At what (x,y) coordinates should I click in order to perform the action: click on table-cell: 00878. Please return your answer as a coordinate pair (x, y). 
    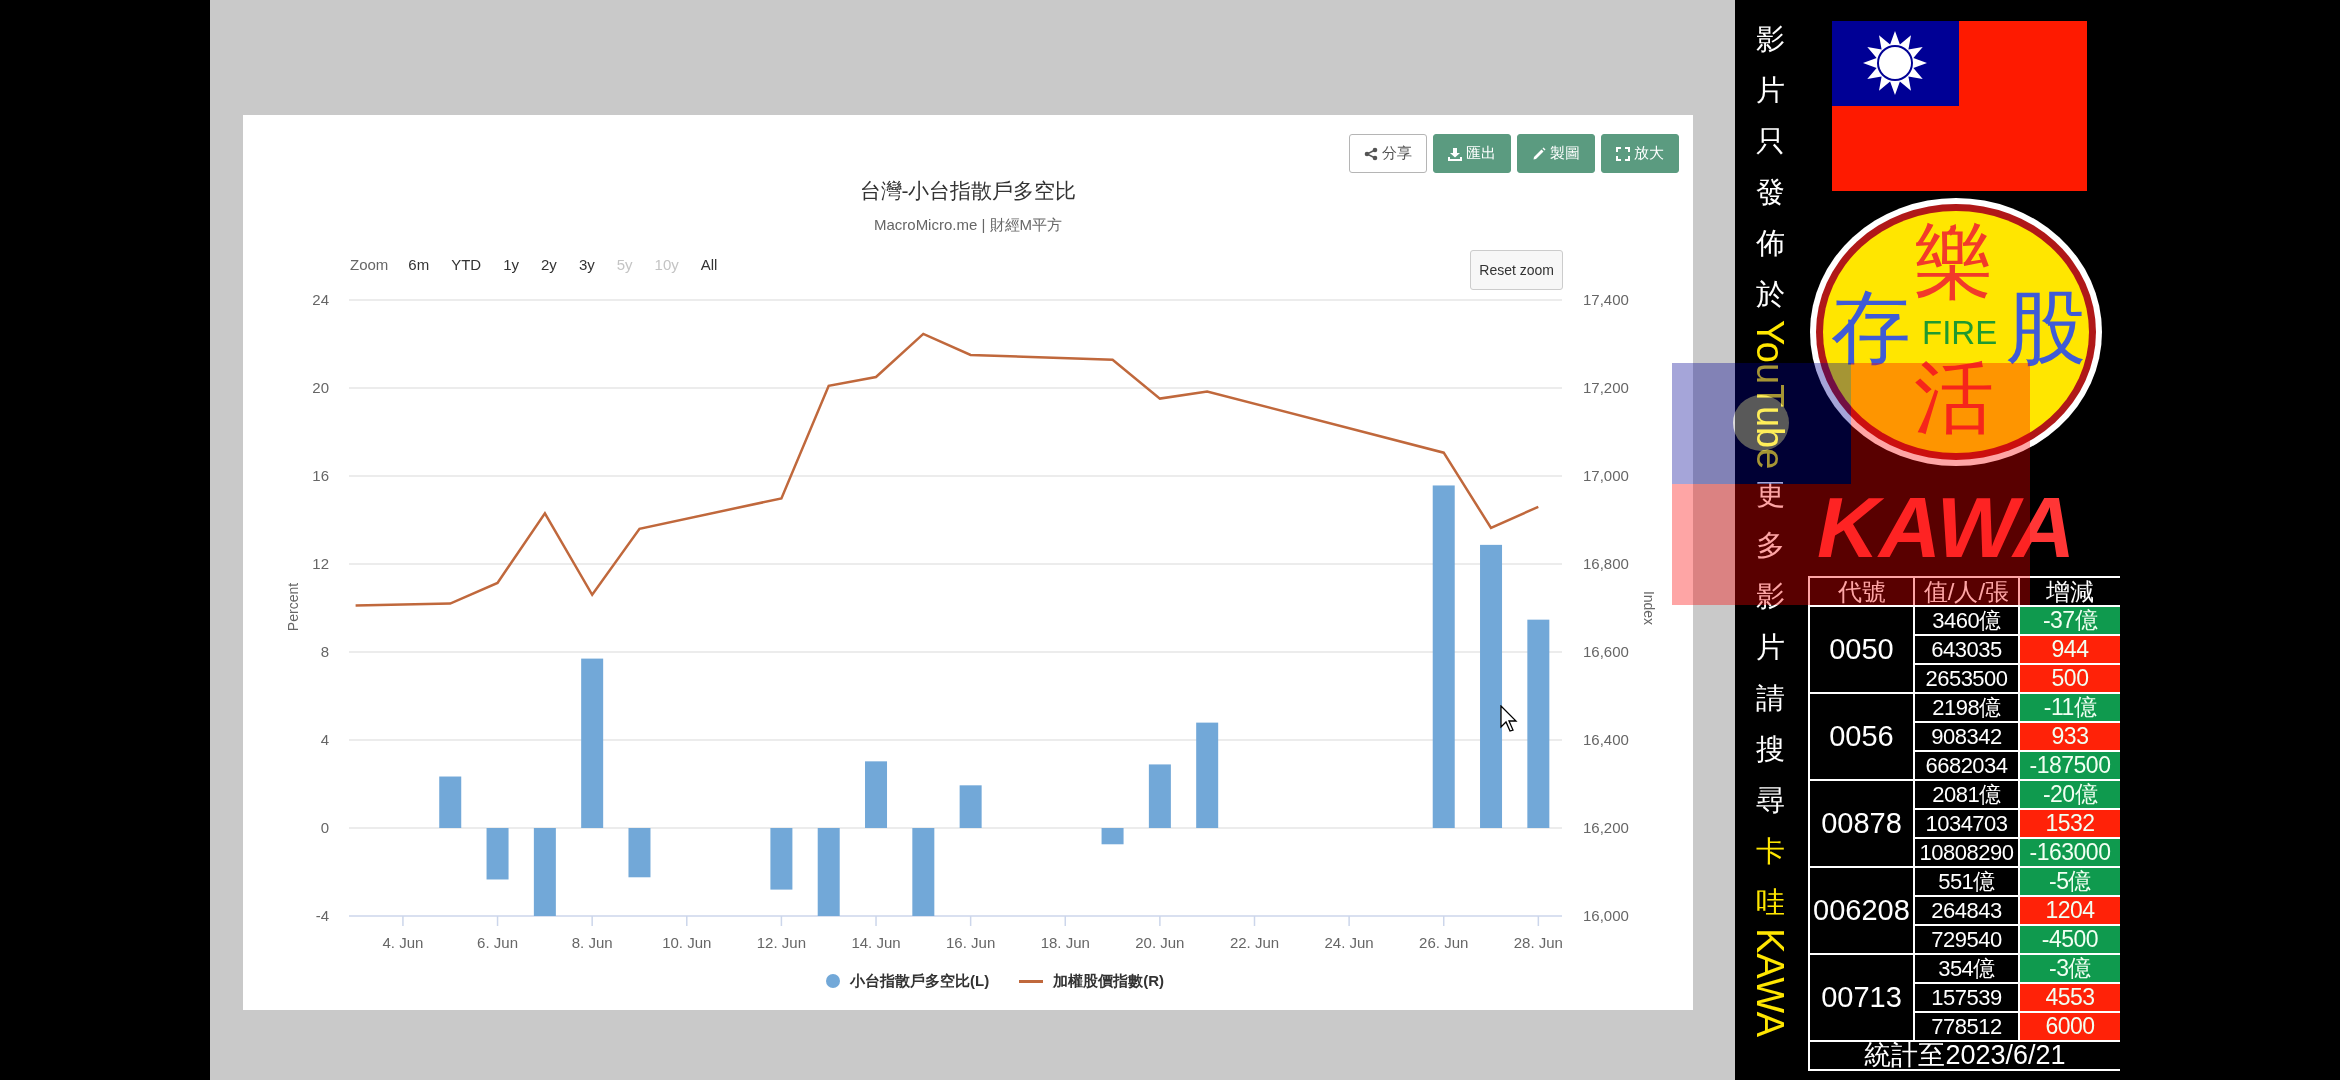
    Looking at the image, I should click on (1861, 823).